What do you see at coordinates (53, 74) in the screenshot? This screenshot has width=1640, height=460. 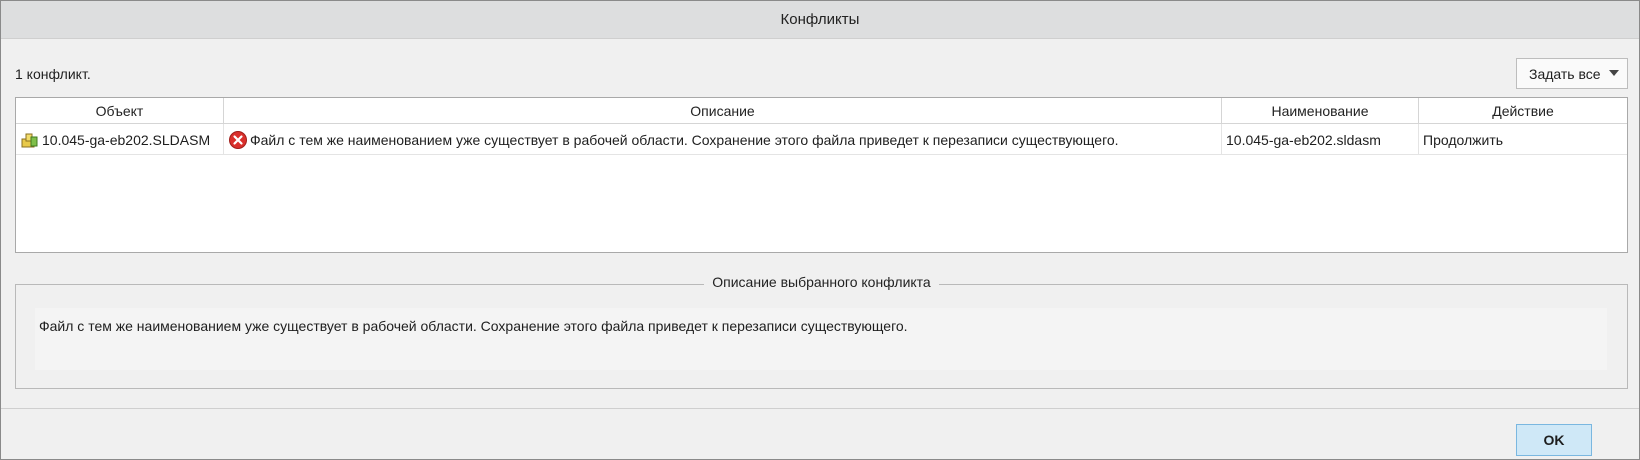 I see `conflict-count-label: 1 конфликт.` at bounding box center [53, 74].